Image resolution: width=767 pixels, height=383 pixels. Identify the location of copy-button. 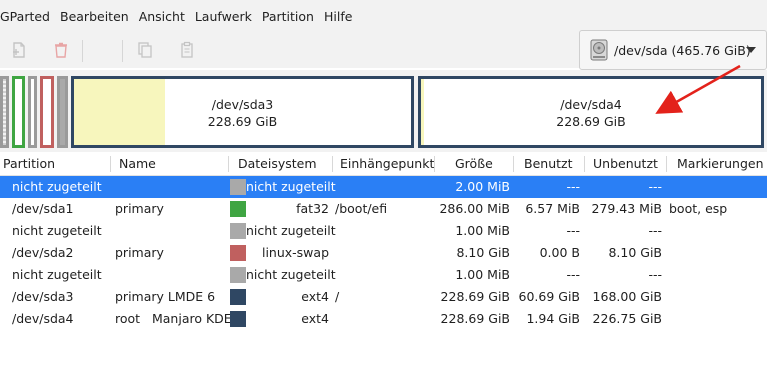
(145, 50).